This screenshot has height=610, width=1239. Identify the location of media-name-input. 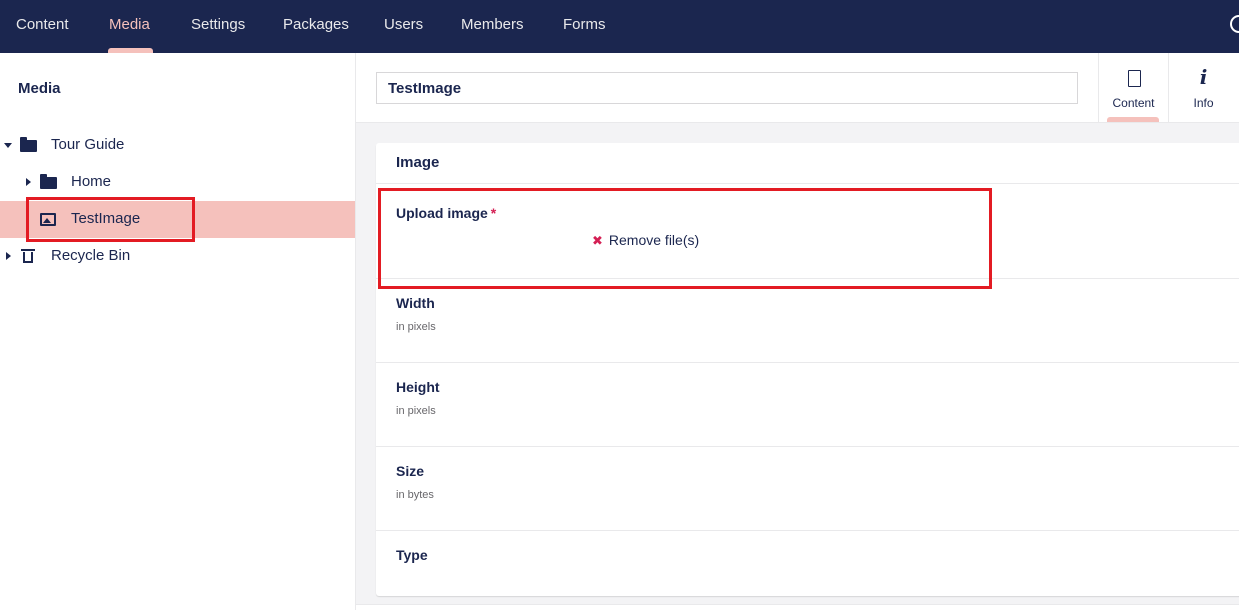
(727, 88).